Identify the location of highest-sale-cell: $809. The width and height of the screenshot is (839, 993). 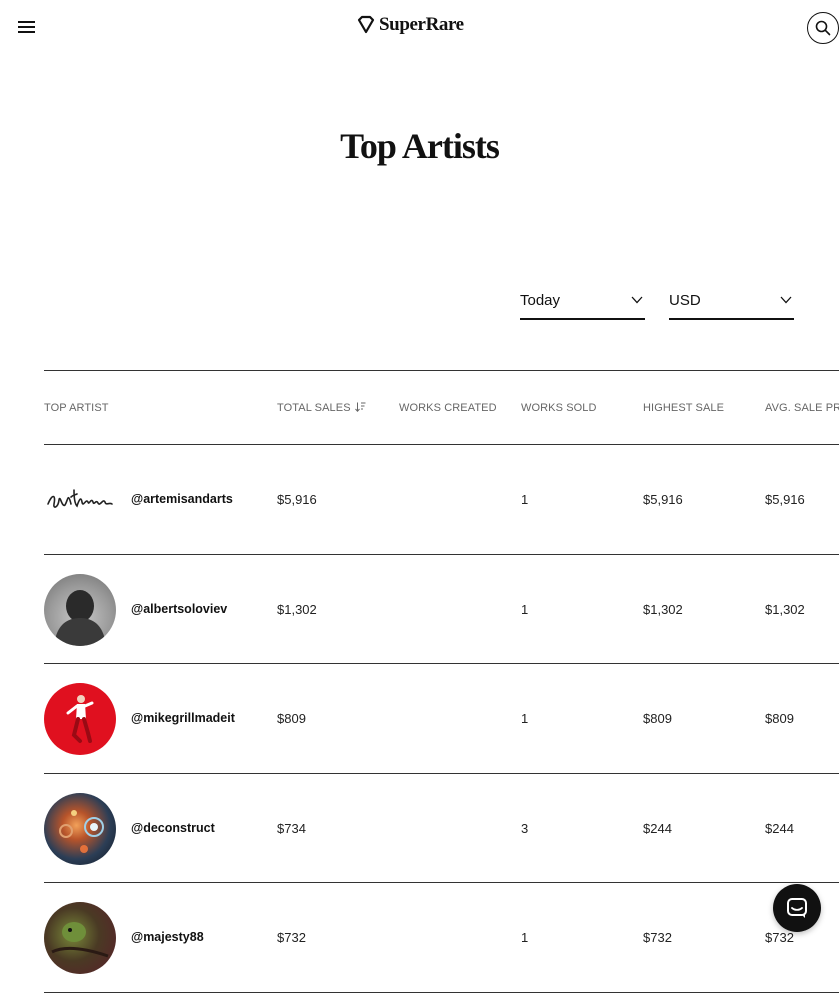
(657, 718).